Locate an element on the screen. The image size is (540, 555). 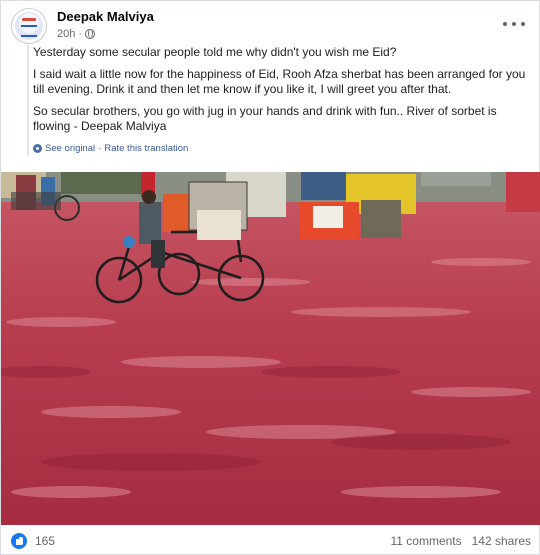
avatar-logo is located at coordinates (29, 26).